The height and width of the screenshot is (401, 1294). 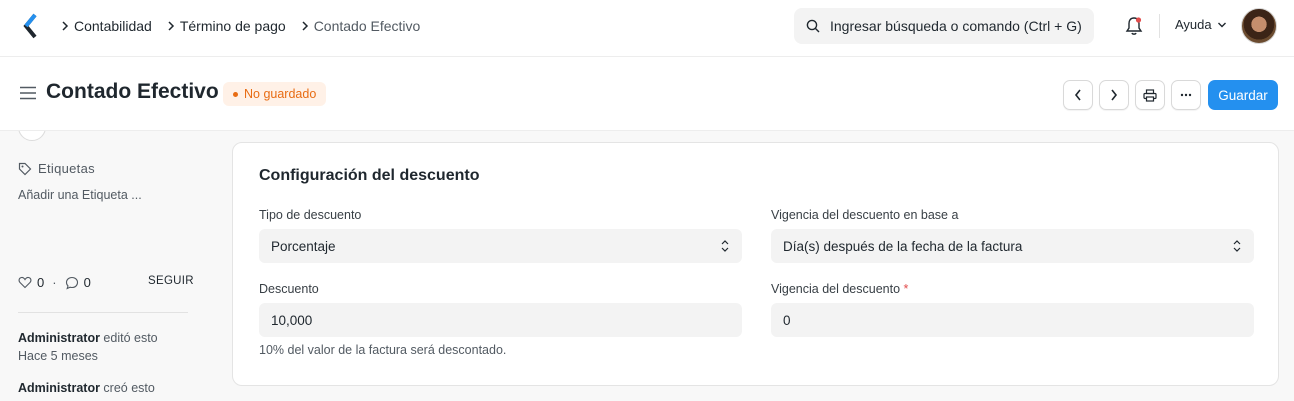 I want to click on discount-validity-value: 0, so click(x=787, y=320).